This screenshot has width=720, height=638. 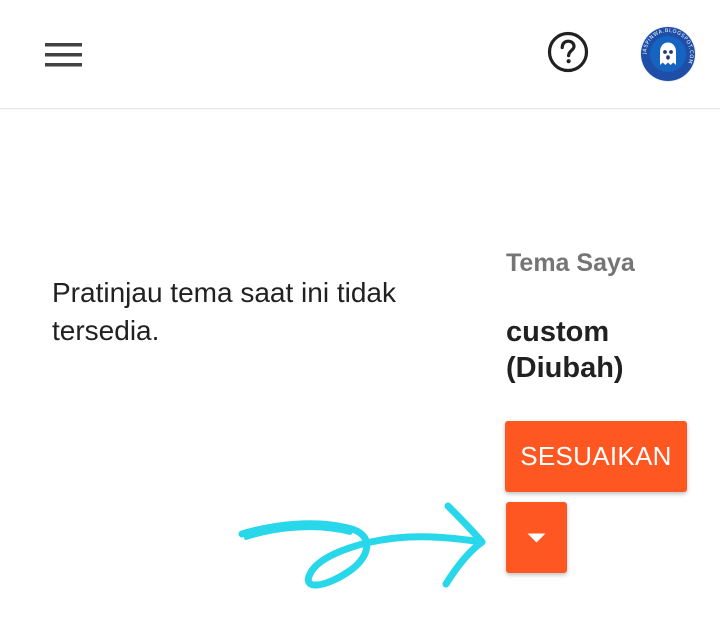 What do you see at coordinates (568, 52) in the screenshot?
I see `help-circle-icon` at bounding box center [568, 52].